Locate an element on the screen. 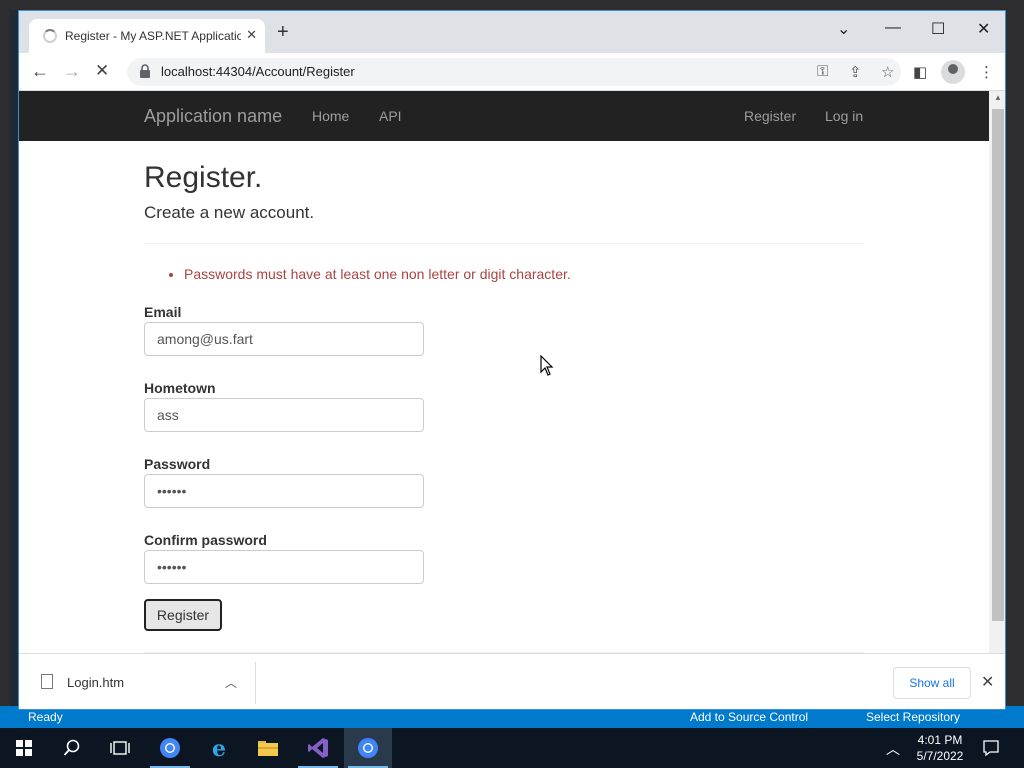  taskbar-internet-explorer-icon: e is located at coordinates (220, 748).